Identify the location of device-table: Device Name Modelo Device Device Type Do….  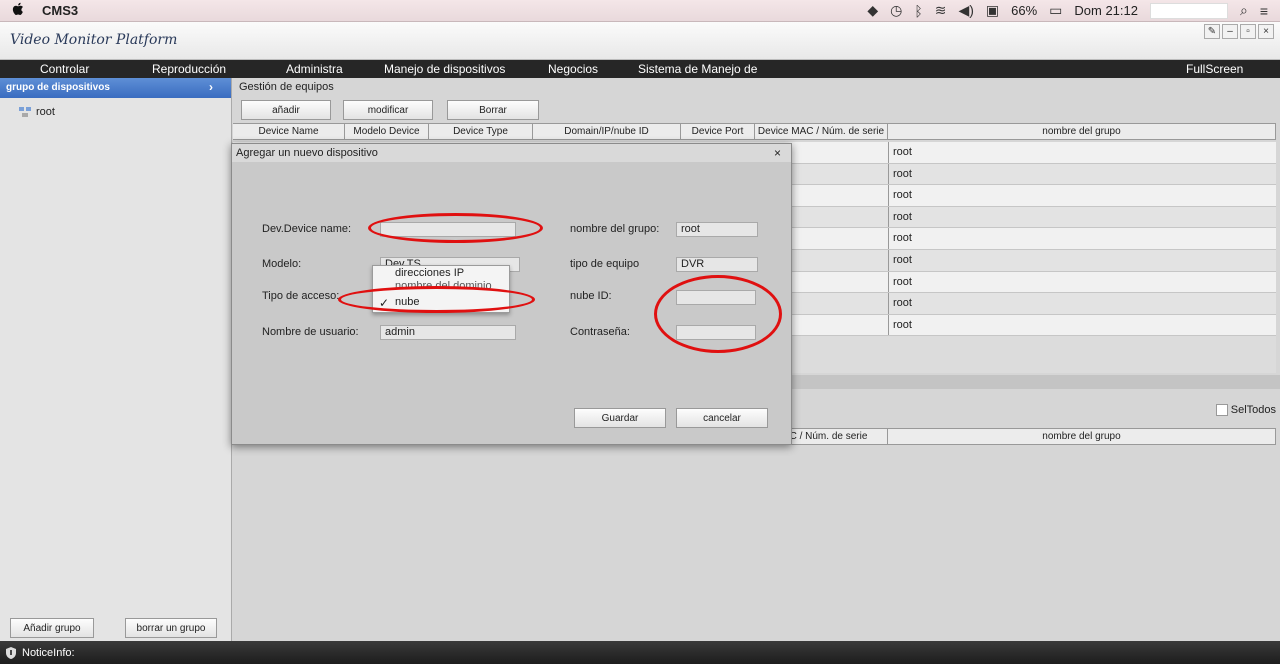
(754, 131).